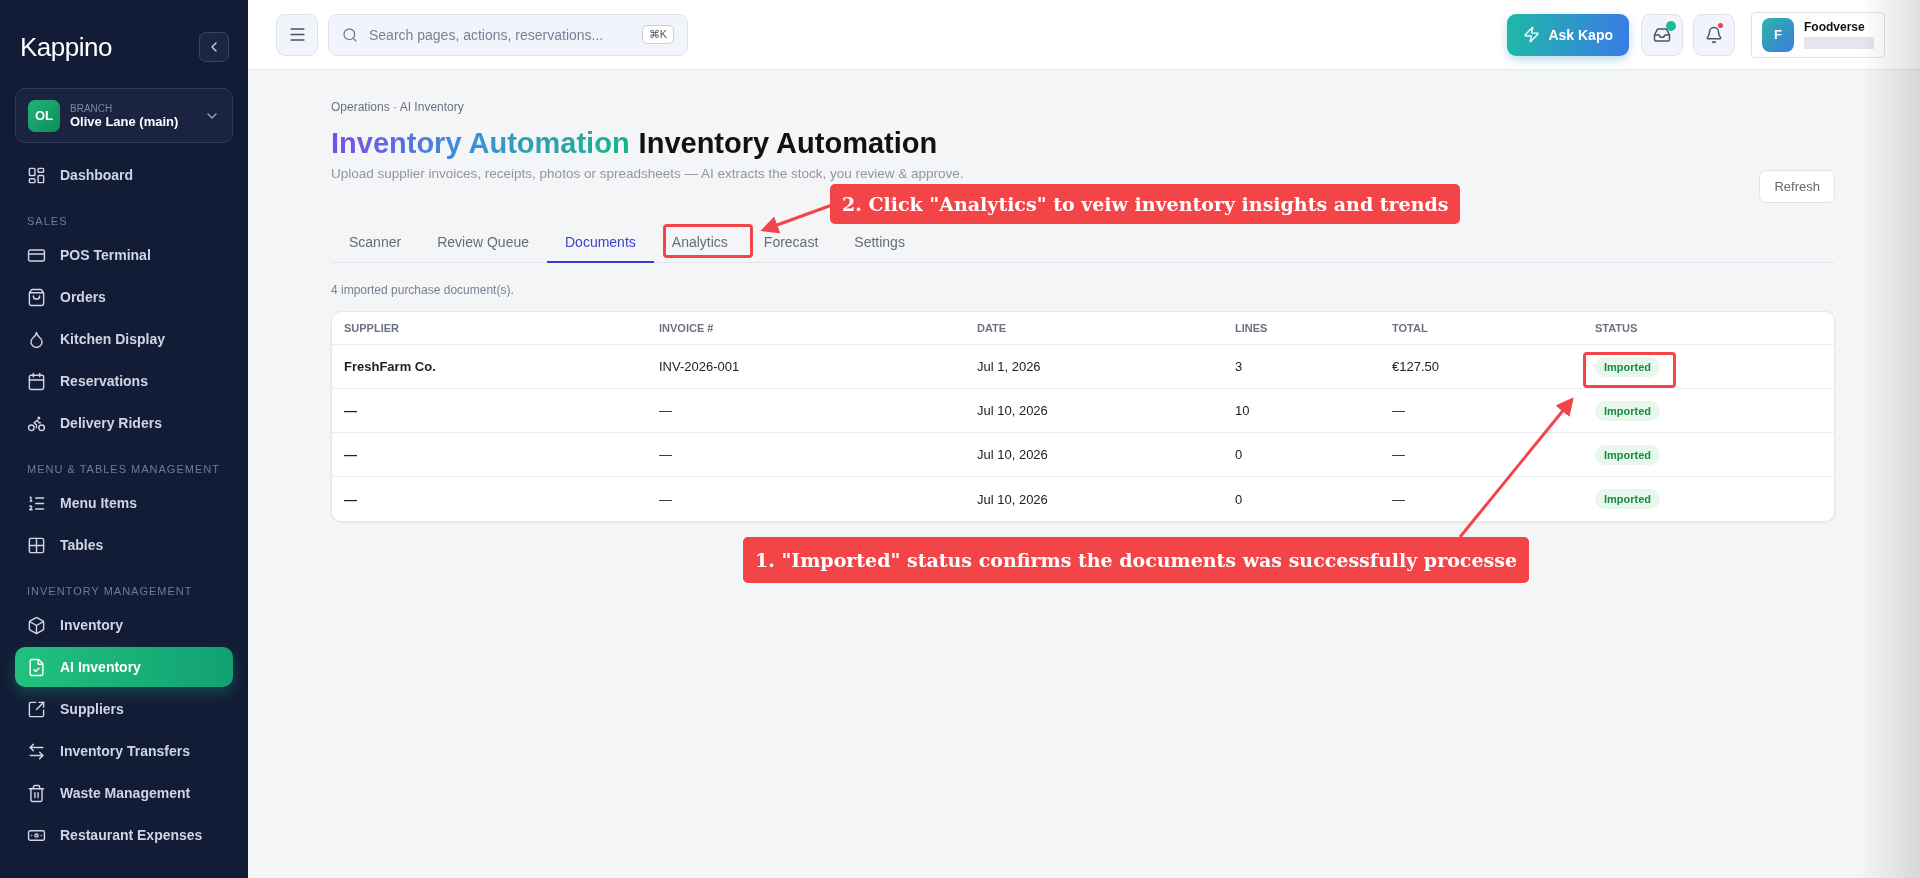 This screenshot has height=878, width=1920. Describe the element at coordinates (124, 255) in the screenshot. I see `sidebar-item: POS Terminal` at that location.